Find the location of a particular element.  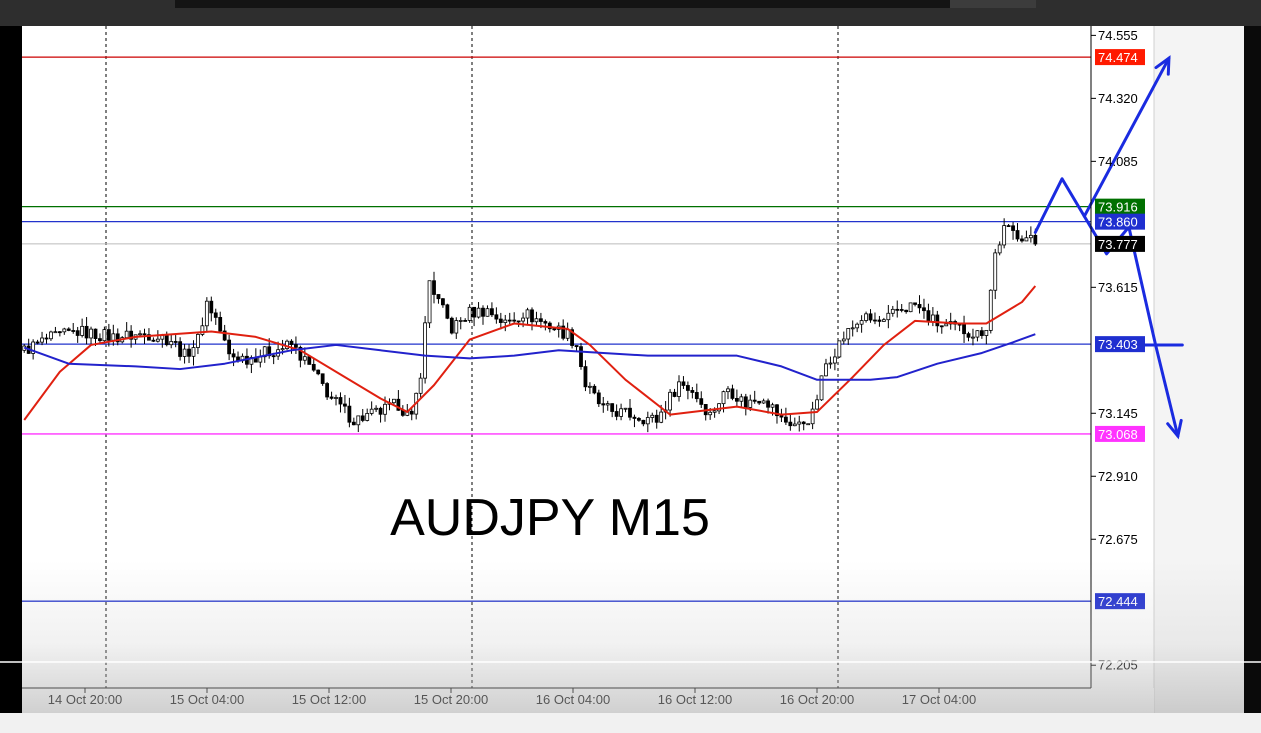

x-tick-label: 16 Oct 12:00 is located at coordinates (695, 699).